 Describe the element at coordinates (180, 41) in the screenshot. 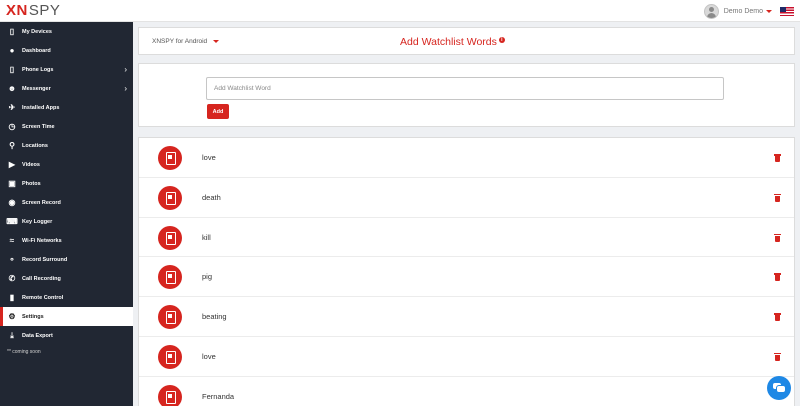

I see `device-selector-label: XNSPY for Android` at that location.